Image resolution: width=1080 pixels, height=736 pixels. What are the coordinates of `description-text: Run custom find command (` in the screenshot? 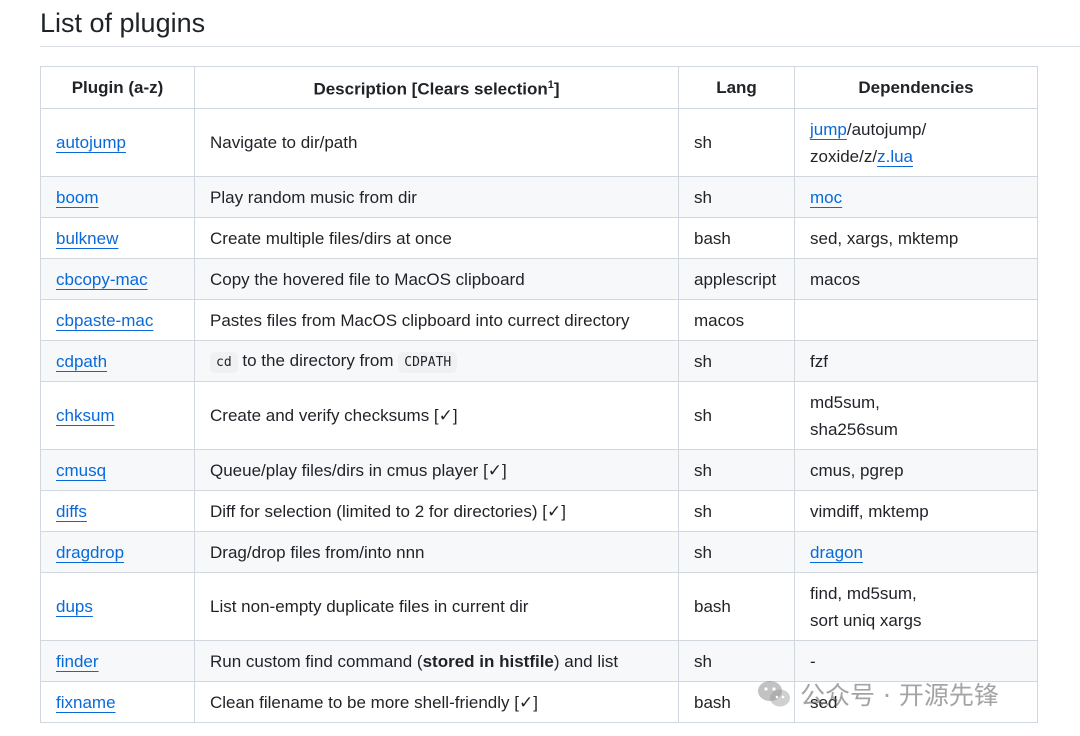 It's located at (316, 661).